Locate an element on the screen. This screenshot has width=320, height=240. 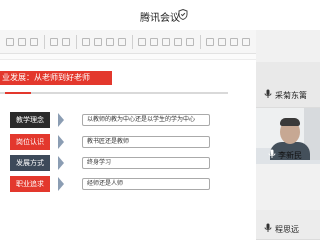
align-left-icon is located at coordinates (142, 42).